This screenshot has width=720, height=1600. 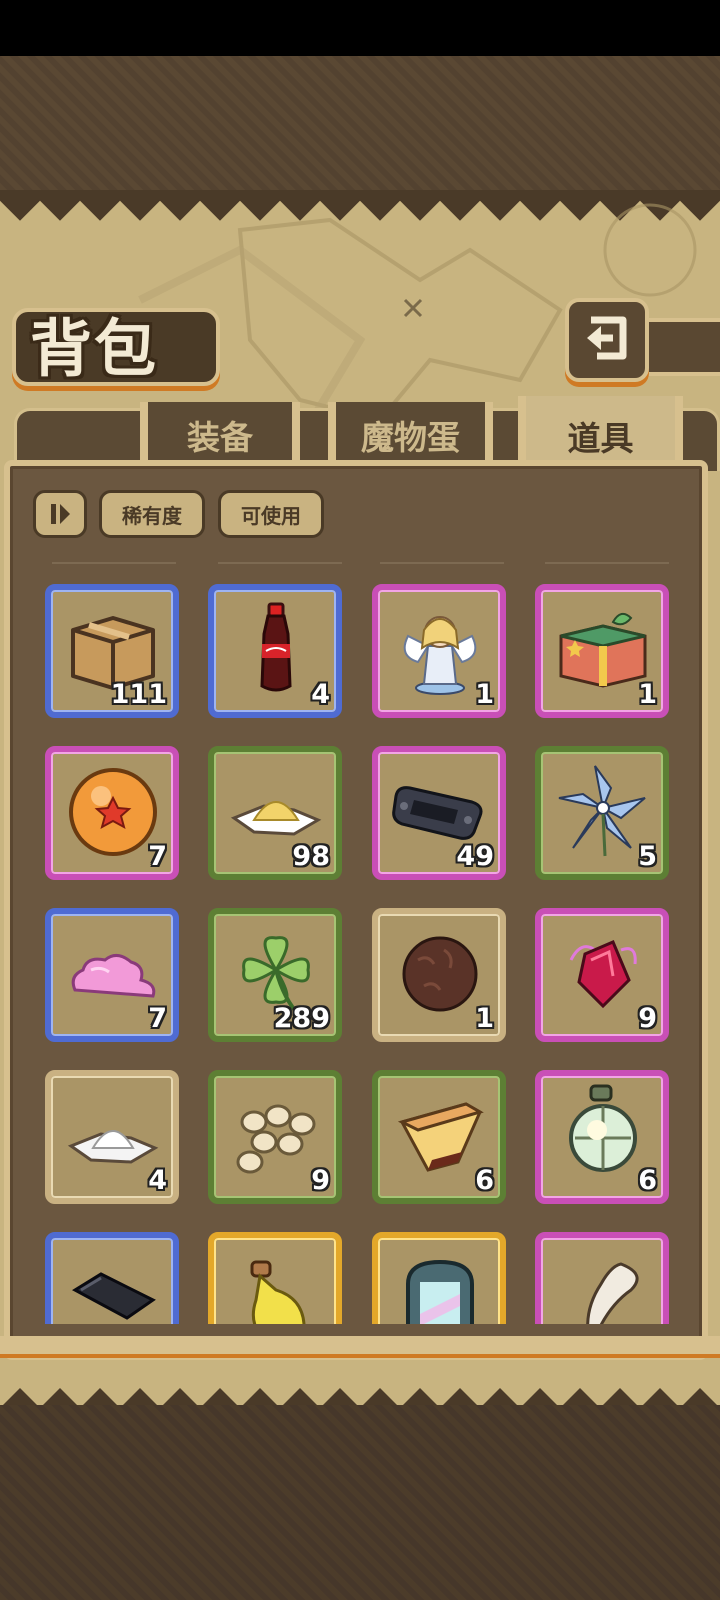 I want to click on item-slot-beans: 9, so click(x=275, y=1137).